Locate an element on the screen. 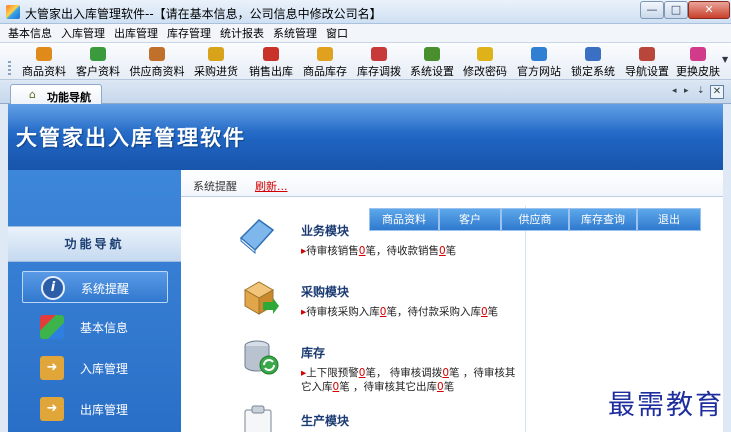 The image size is (731, 432). menu-inventory: 库存管理 is located at coordinates (189, 33).